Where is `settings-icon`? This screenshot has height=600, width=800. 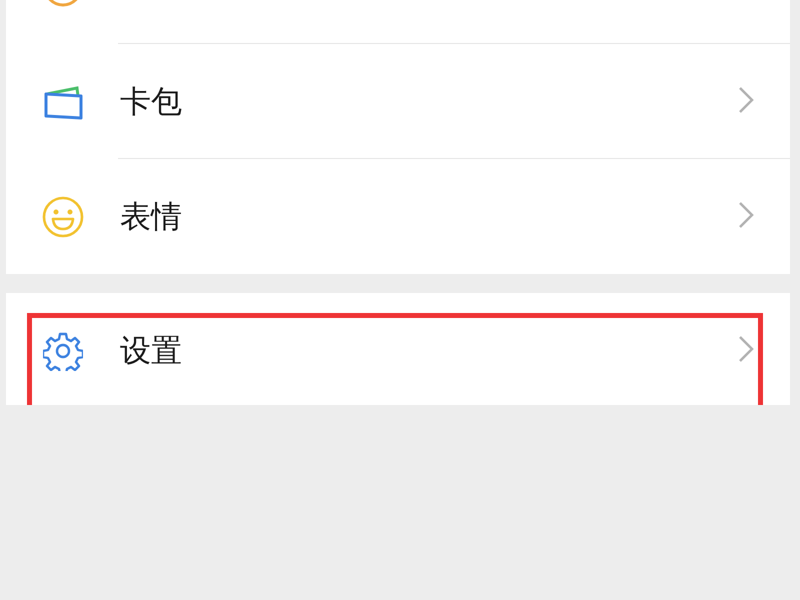
settings-icon is located at coordinates (63, 350).